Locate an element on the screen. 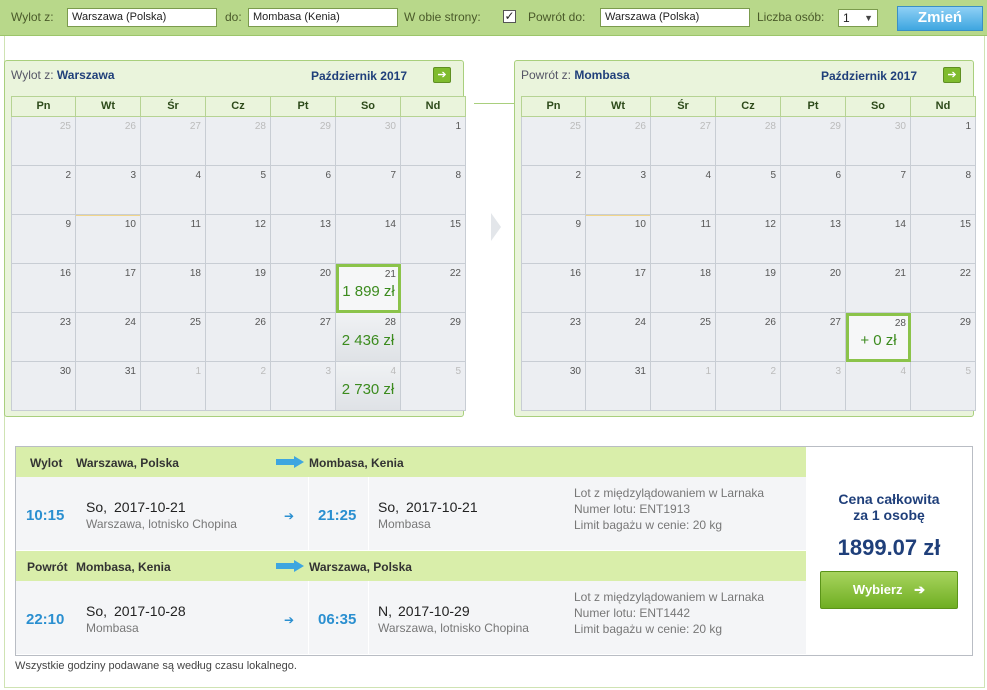 Image resolution: width=987 pixels, height=690 pixels. people-label: Liczba osób: is located at coordinates (791, 17).